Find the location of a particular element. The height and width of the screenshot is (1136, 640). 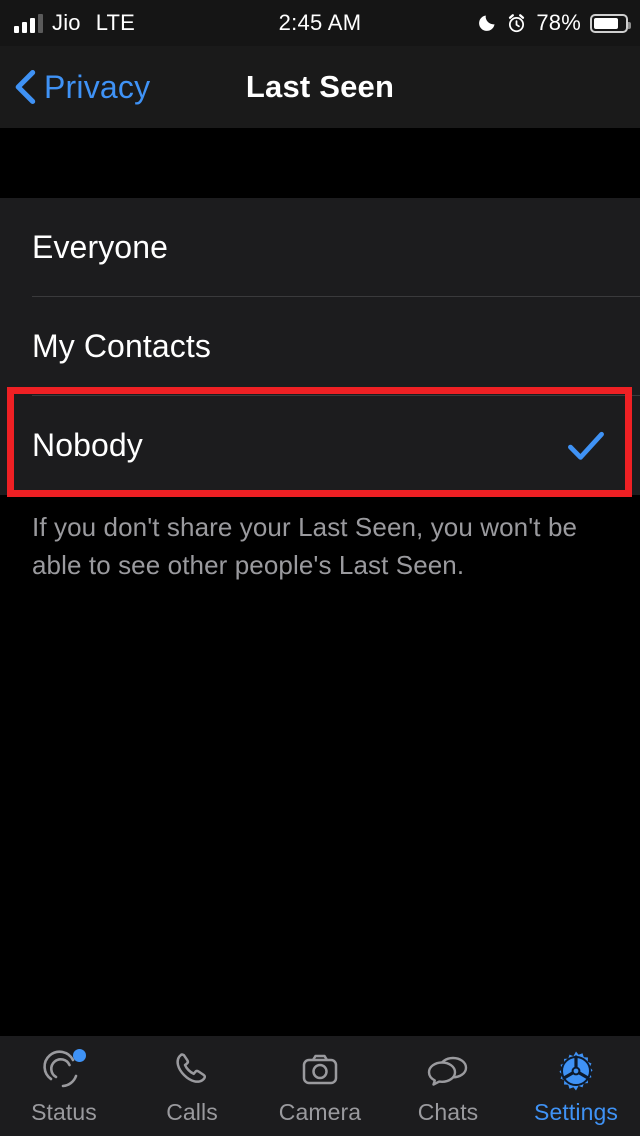

tab-camera: Camera is located at coordinates (320, 1086).